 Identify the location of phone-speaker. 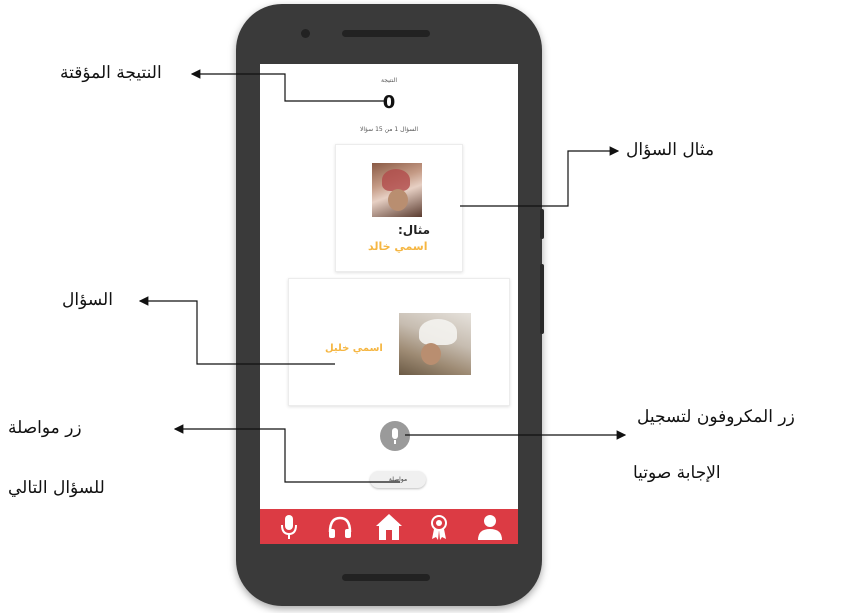
(386, 33).